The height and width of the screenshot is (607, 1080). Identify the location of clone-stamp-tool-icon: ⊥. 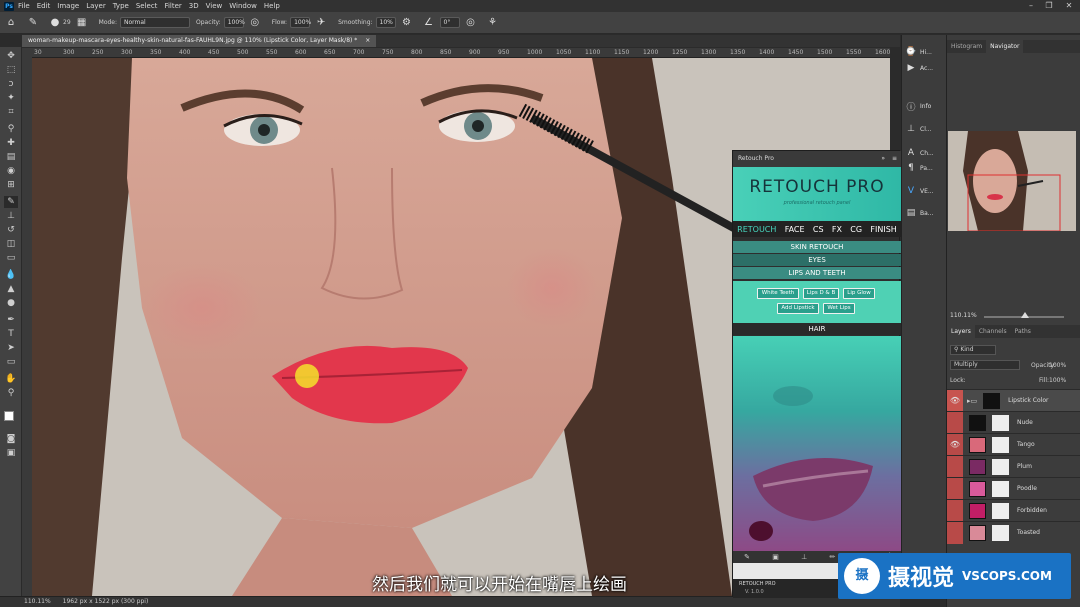
(11, 216).